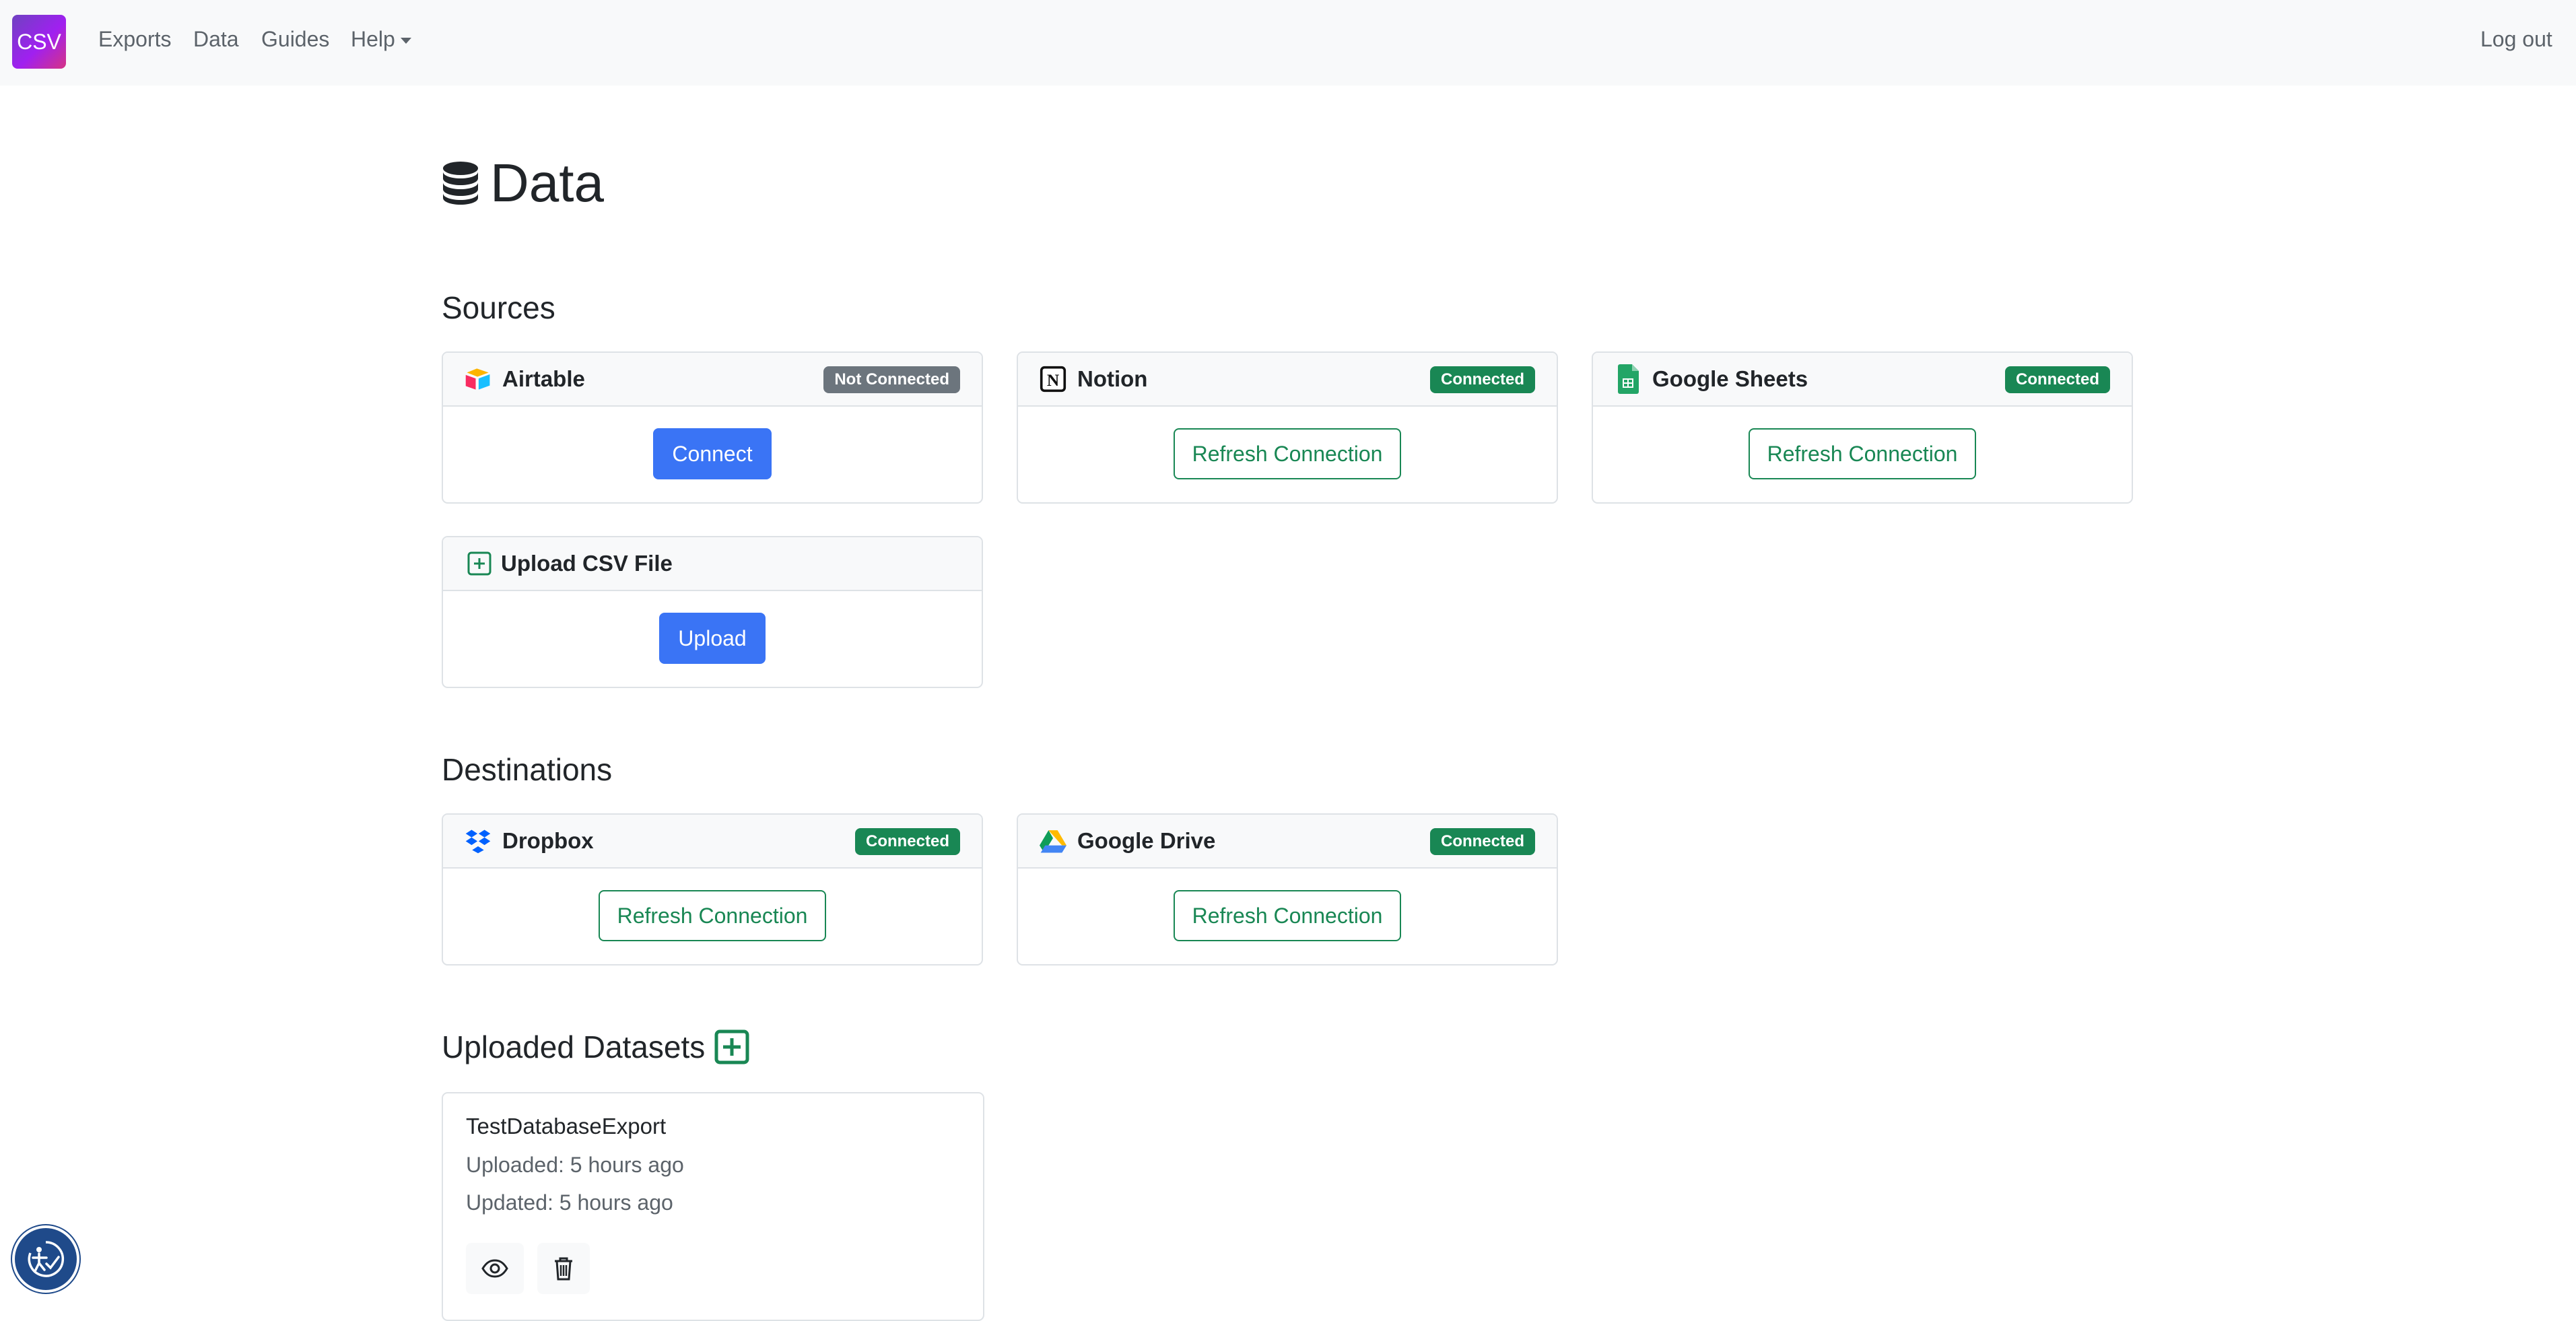  Describe the element at coordinates (731, 1046) in the screenshot. I see `add-dataset-icon` at that location.